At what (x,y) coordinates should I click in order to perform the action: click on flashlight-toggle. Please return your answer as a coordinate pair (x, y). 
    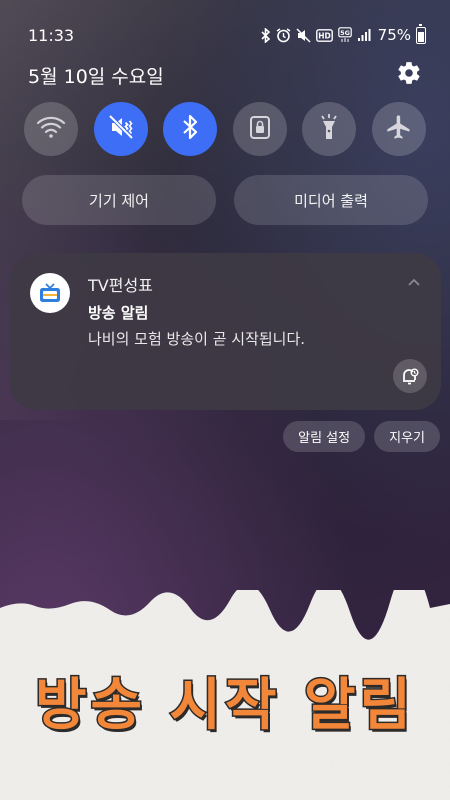
    Looking at the image, I should click on (329, 129).